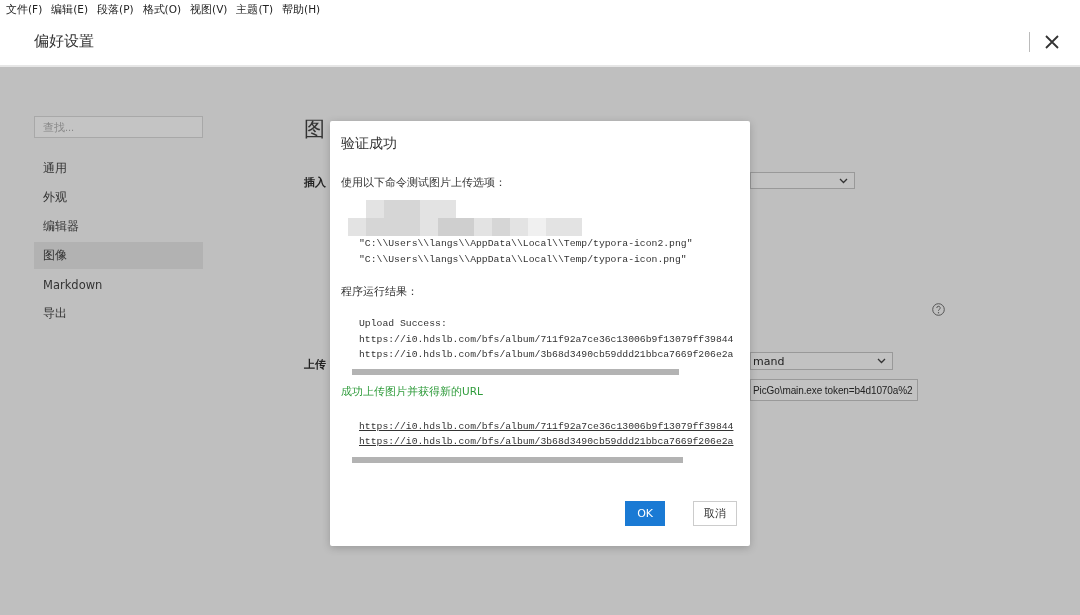 The image size is (1080, 615). Describe the element at coordinates (403, 324) in the screenshot. I see `code-line: Upload Success:` at that location.